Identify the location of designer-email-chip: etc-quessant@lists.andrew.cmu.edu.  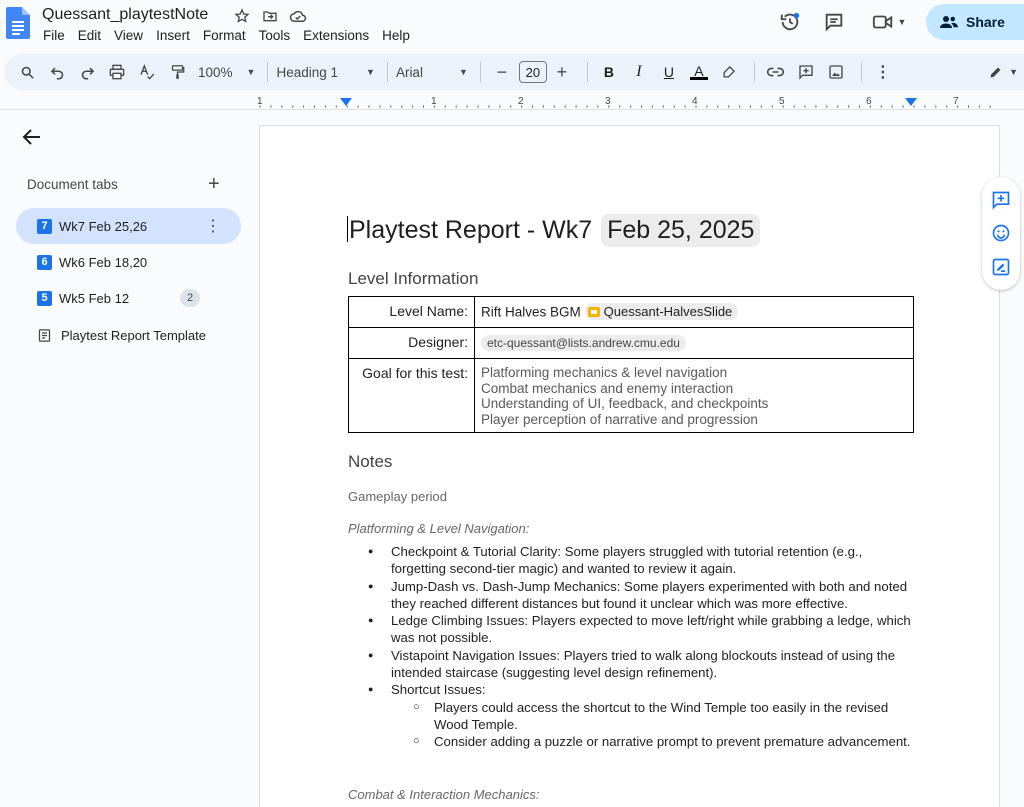
(583, 343).